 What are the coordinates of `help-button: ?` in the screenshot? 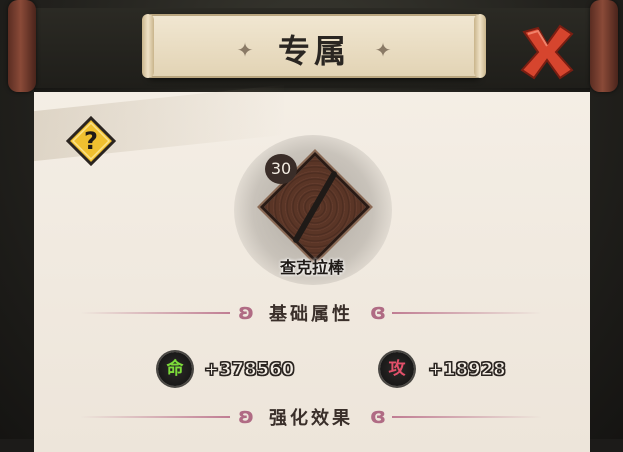 It's located at (91, 141).